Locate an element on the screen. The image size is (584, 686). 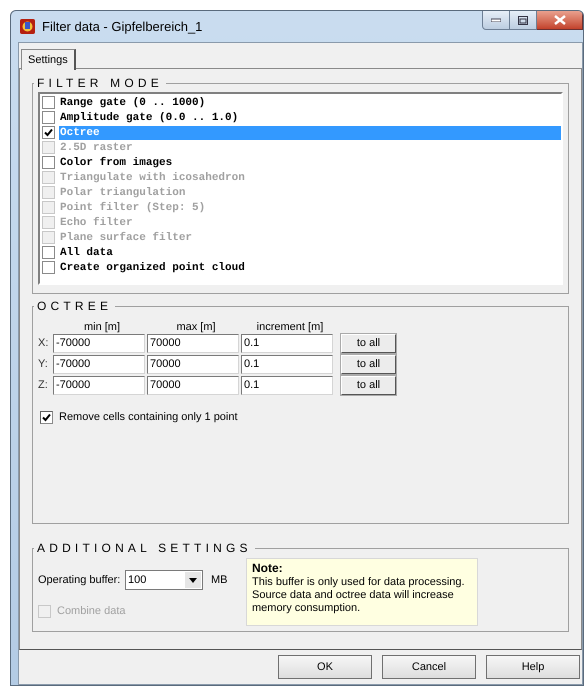
column-header: min [m] is located at coordinates (102, 326).